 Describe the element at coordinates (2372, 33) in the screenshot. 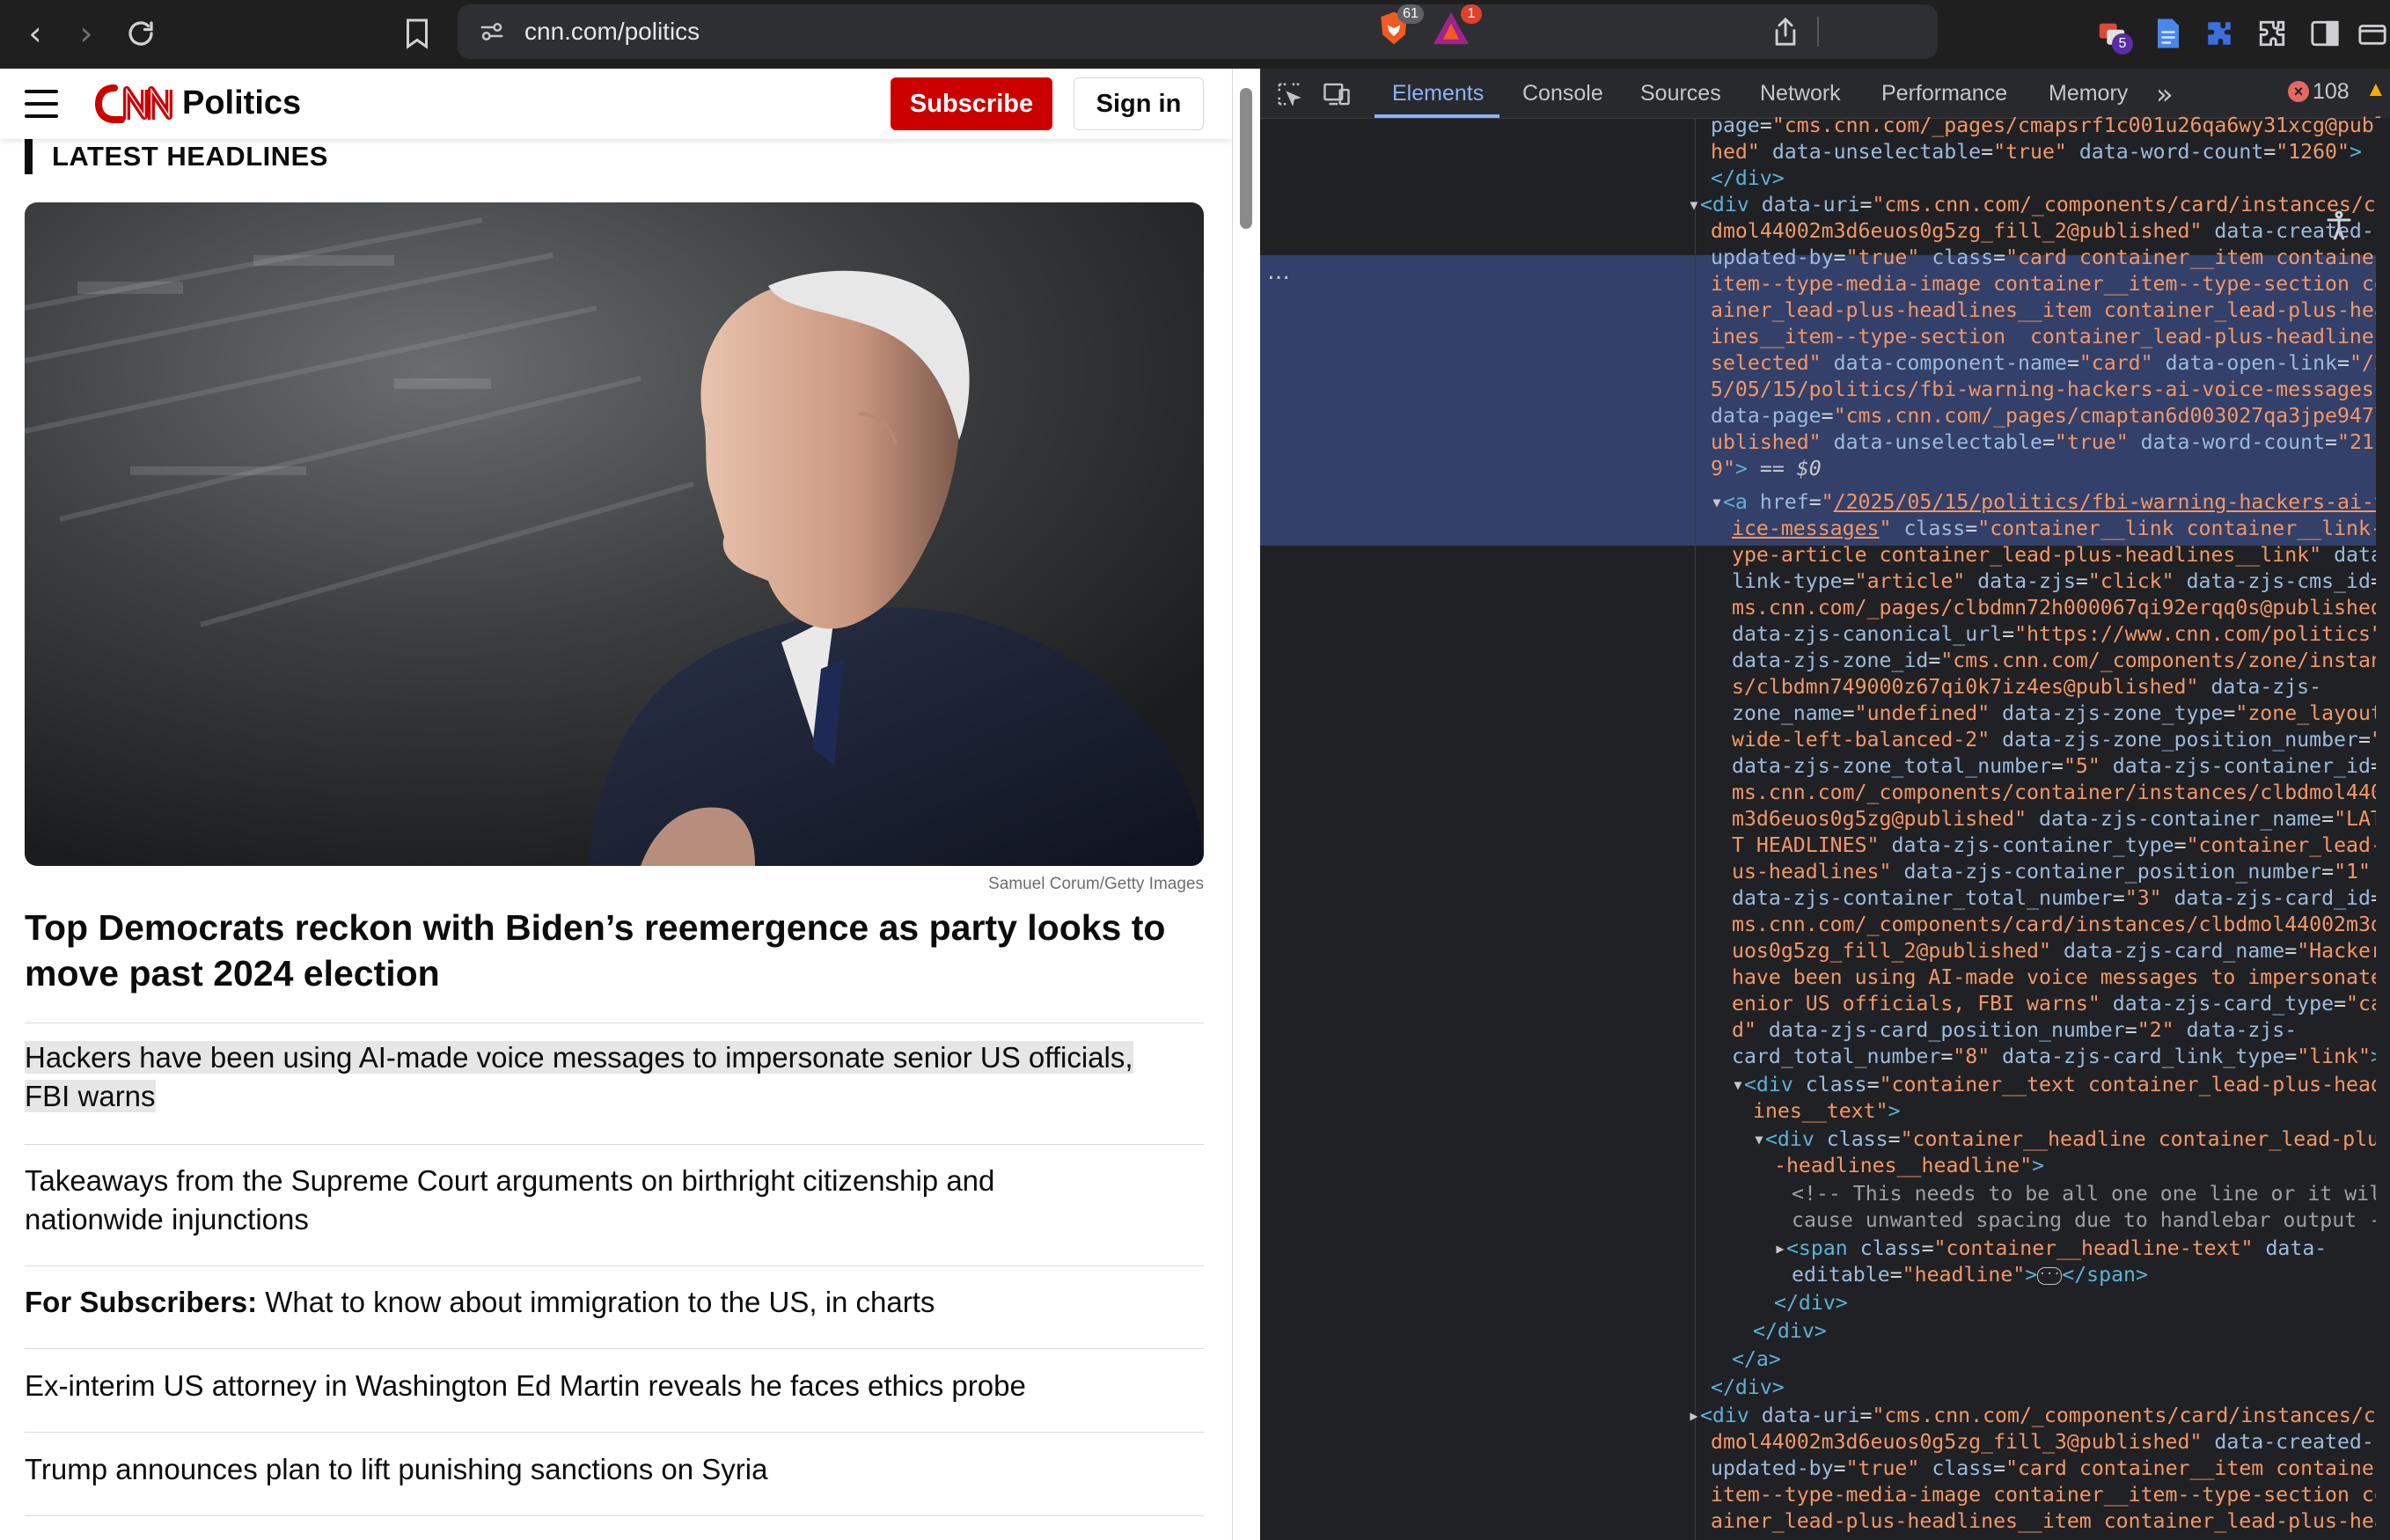

I see `wallet-icon` at that location.